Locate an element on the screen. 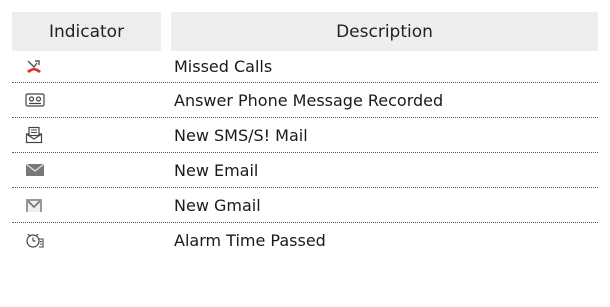 Image resolution: width=610 pixels, height=307 pixels. voicemail-icon is located at coordinates (35, 100).